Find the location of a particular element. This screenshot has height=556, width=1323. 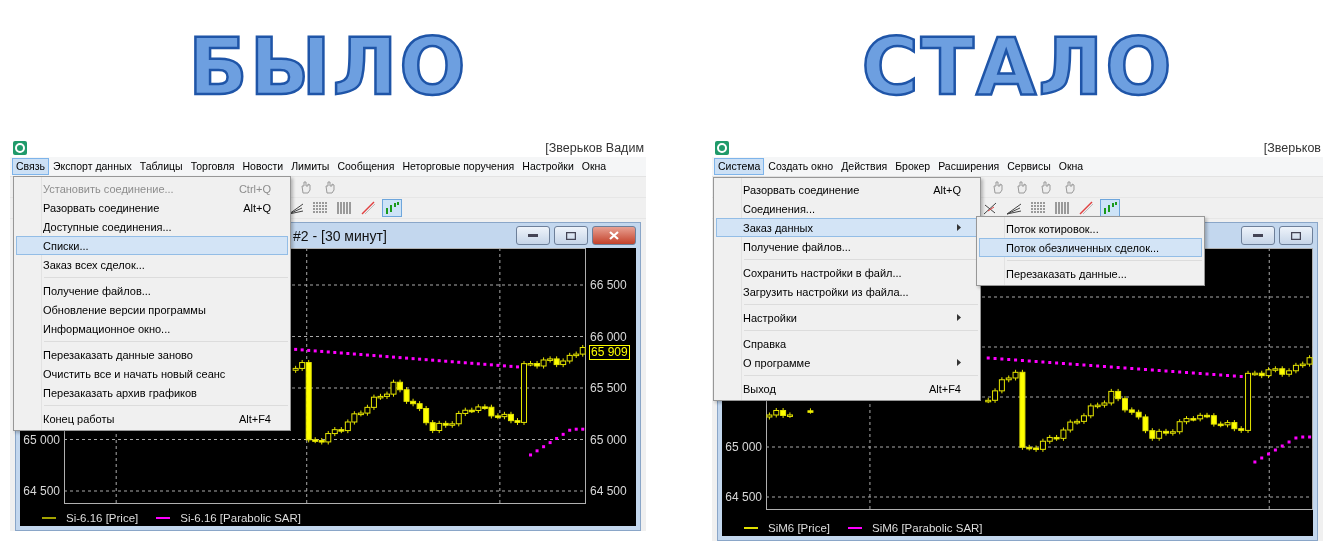

menu-item: Перезаказать архив графиков is located at coordinates (152, 392).